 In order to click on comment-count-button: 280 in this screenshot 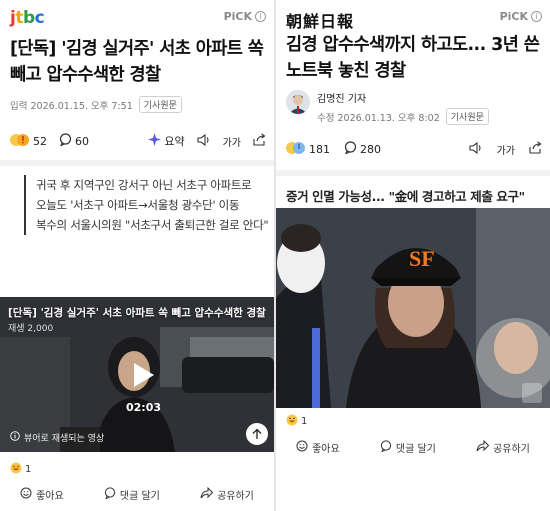, I will do `click(362, 149)`.